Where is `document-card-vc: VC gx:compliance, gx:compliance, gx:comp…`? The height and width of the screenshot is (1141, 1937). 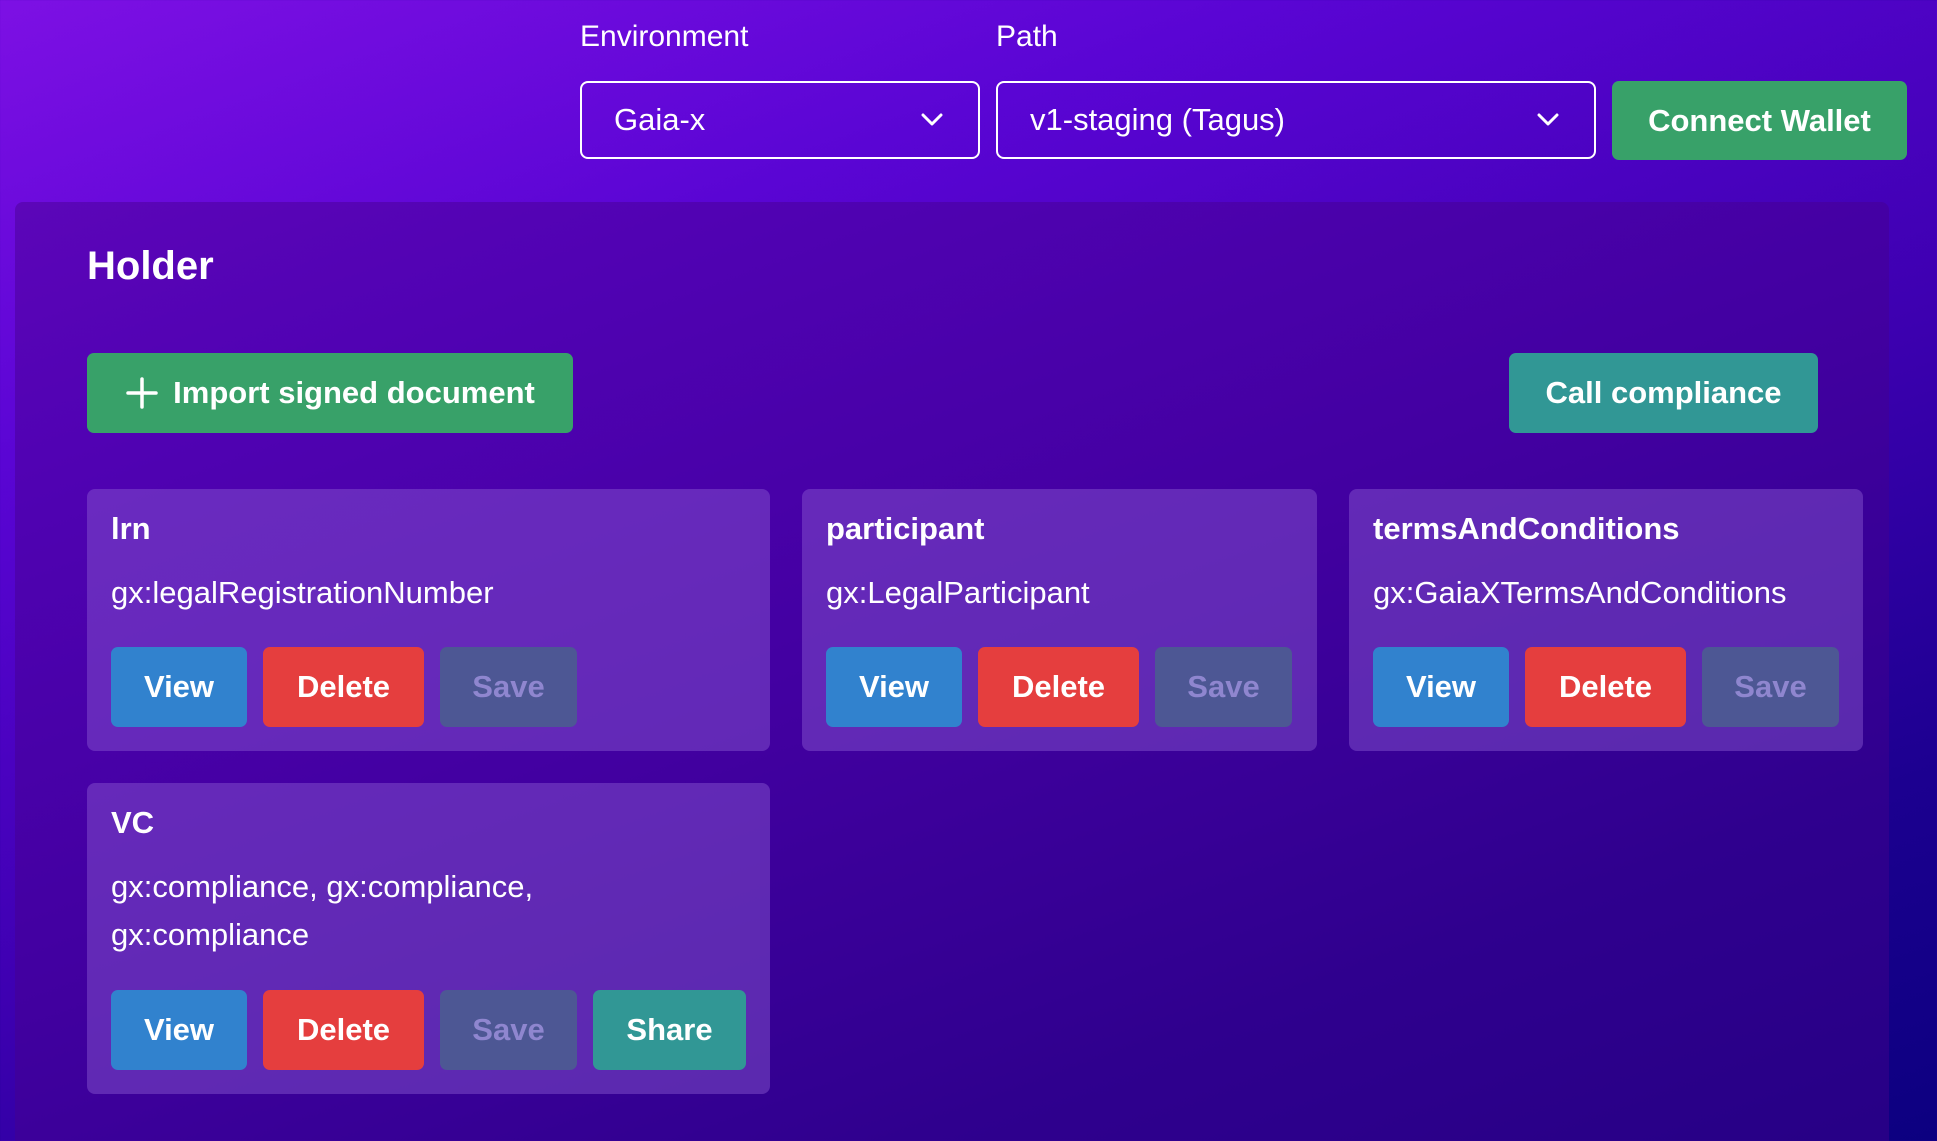
document-card-vc: VC gx:compliance, gx:compliance, gx:comp… is located at coordinates (428, 938).